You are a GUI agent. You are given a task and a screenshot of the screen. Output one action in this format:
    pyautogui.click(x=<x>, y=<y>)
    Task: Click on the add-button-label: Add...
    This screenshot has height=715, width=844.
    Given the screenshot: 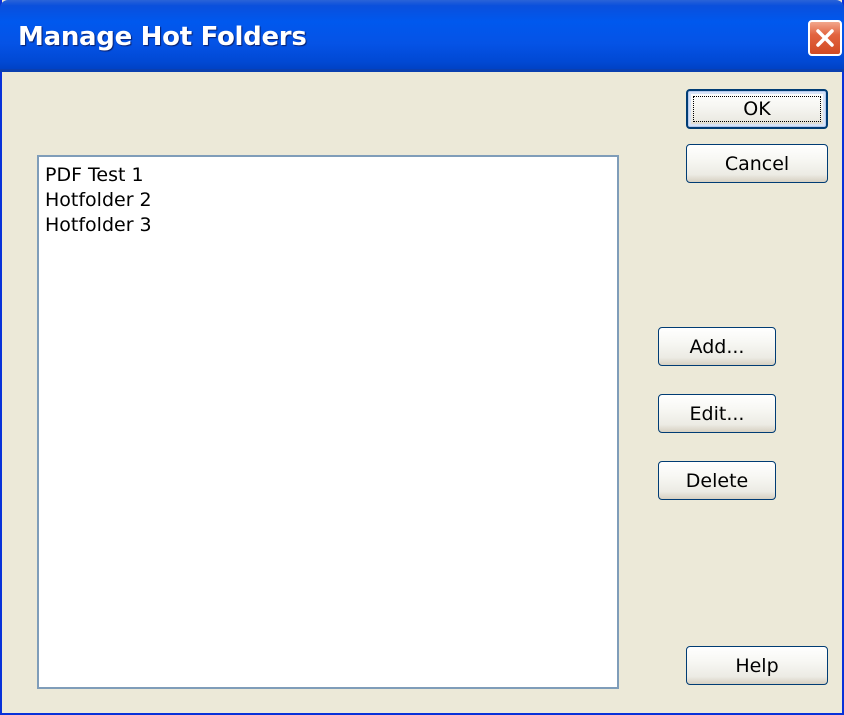 What is the action you would take?
    pyautogui.click(x=717, y=346)
    